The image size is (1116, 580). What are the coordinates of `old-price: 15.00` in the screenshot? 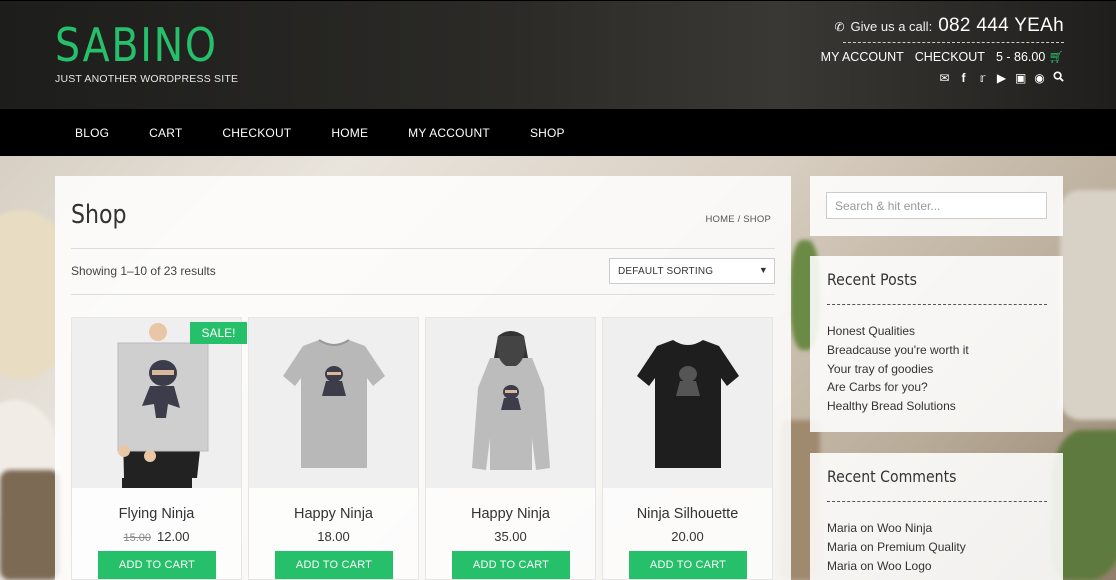 It's located at (137, 538).